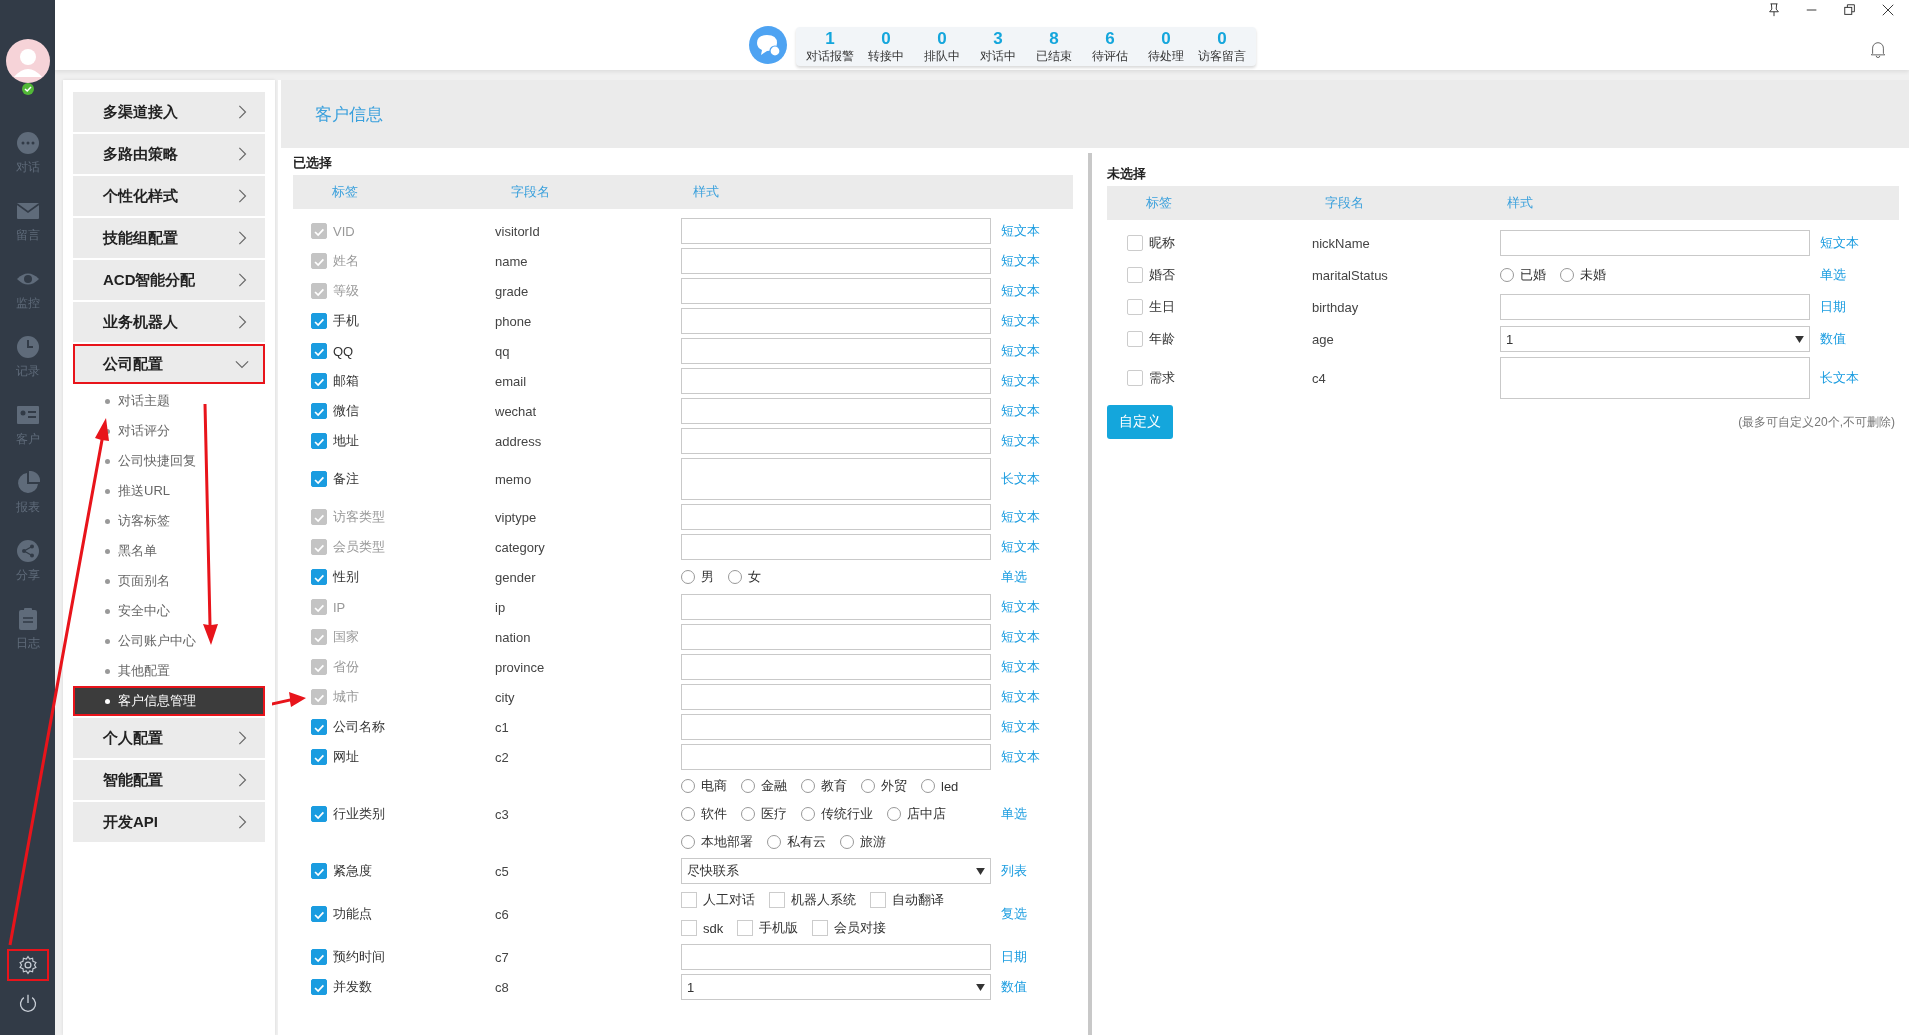 Image resolution: width=1909 pixels, height=1035 pixels. I want to click on nav-item: 多路由策略, so click(169, 154).